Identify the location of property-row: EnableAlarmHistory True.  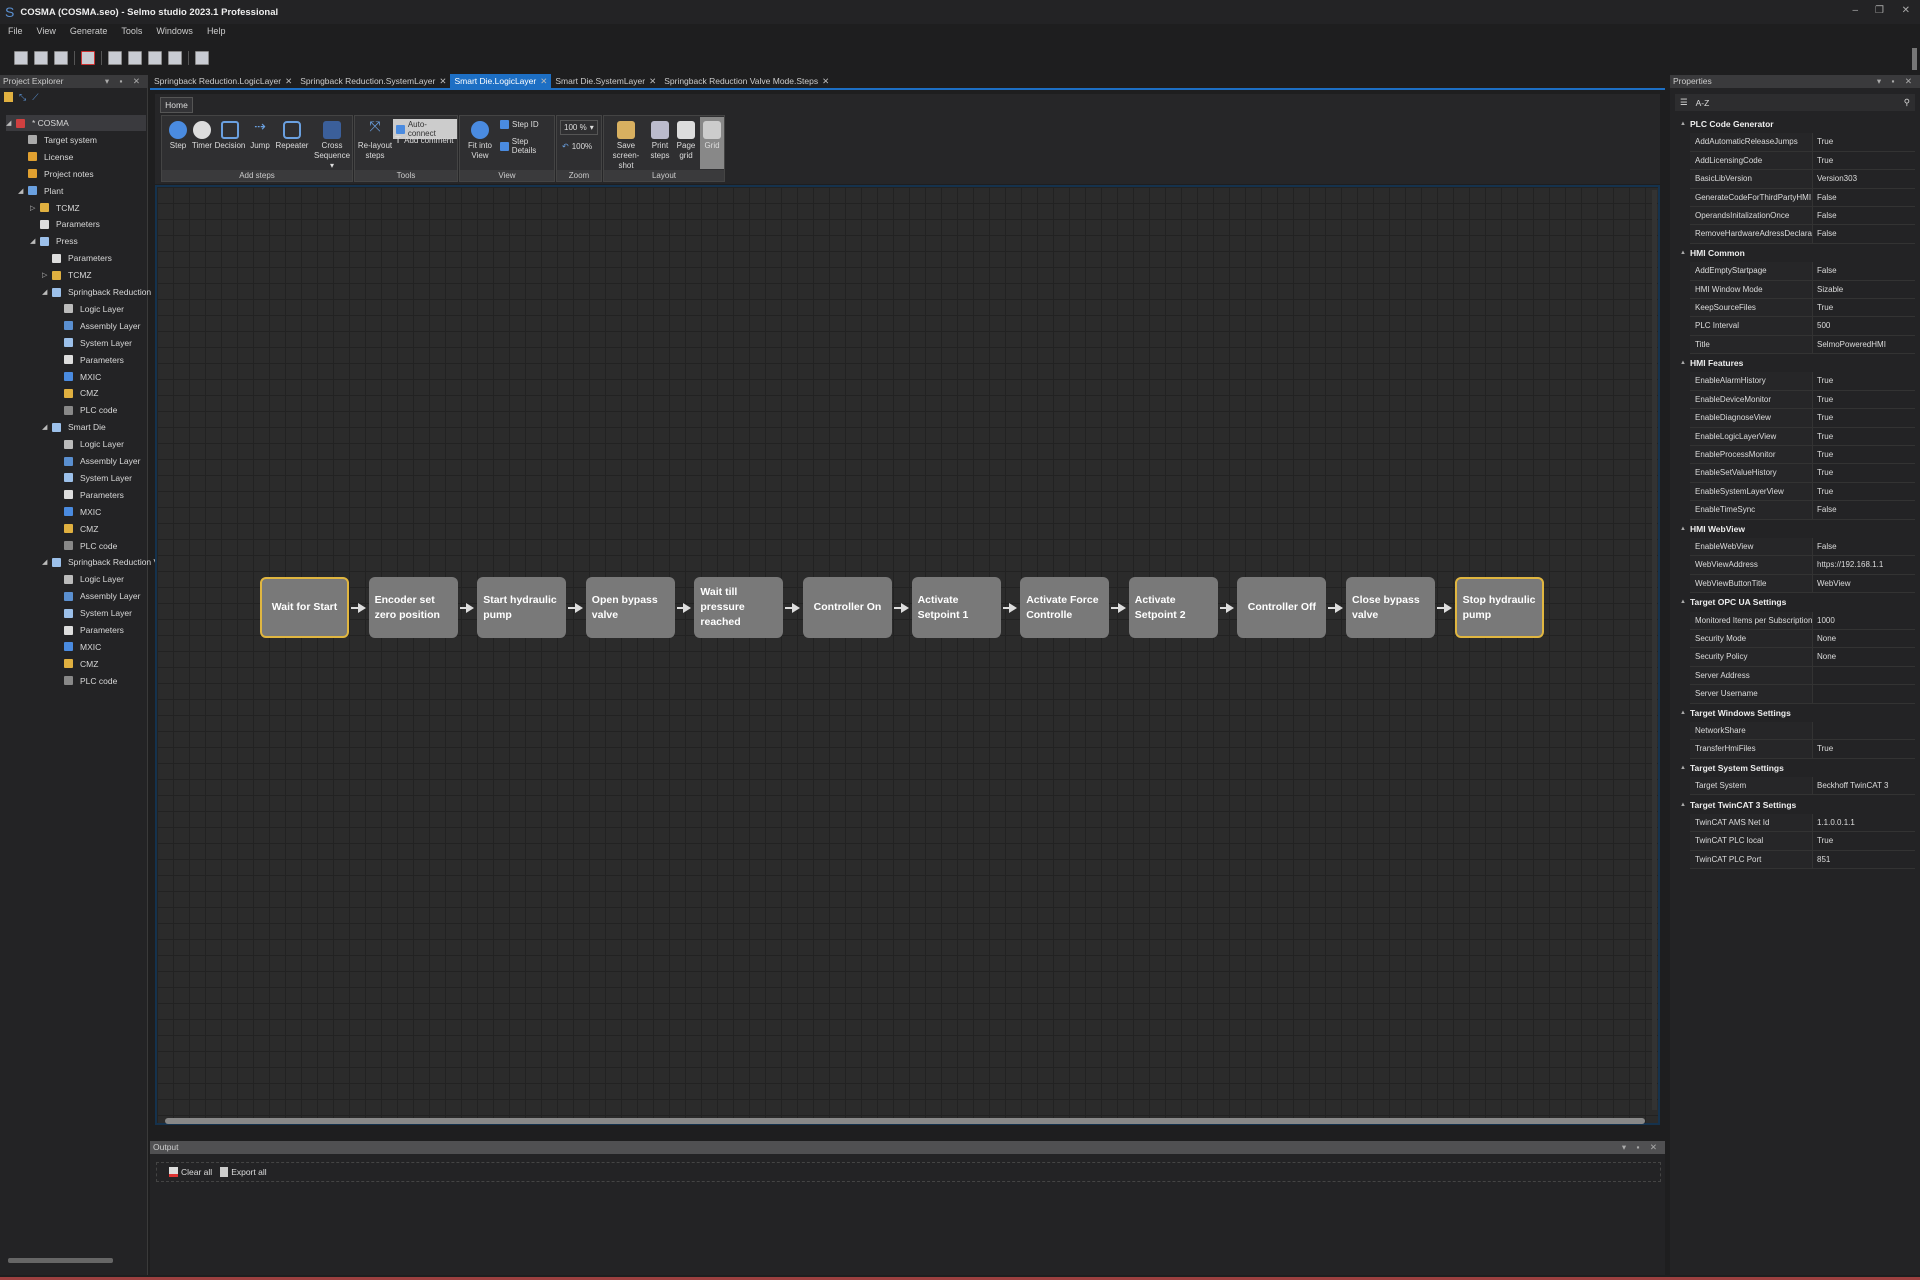
(1802, 381).